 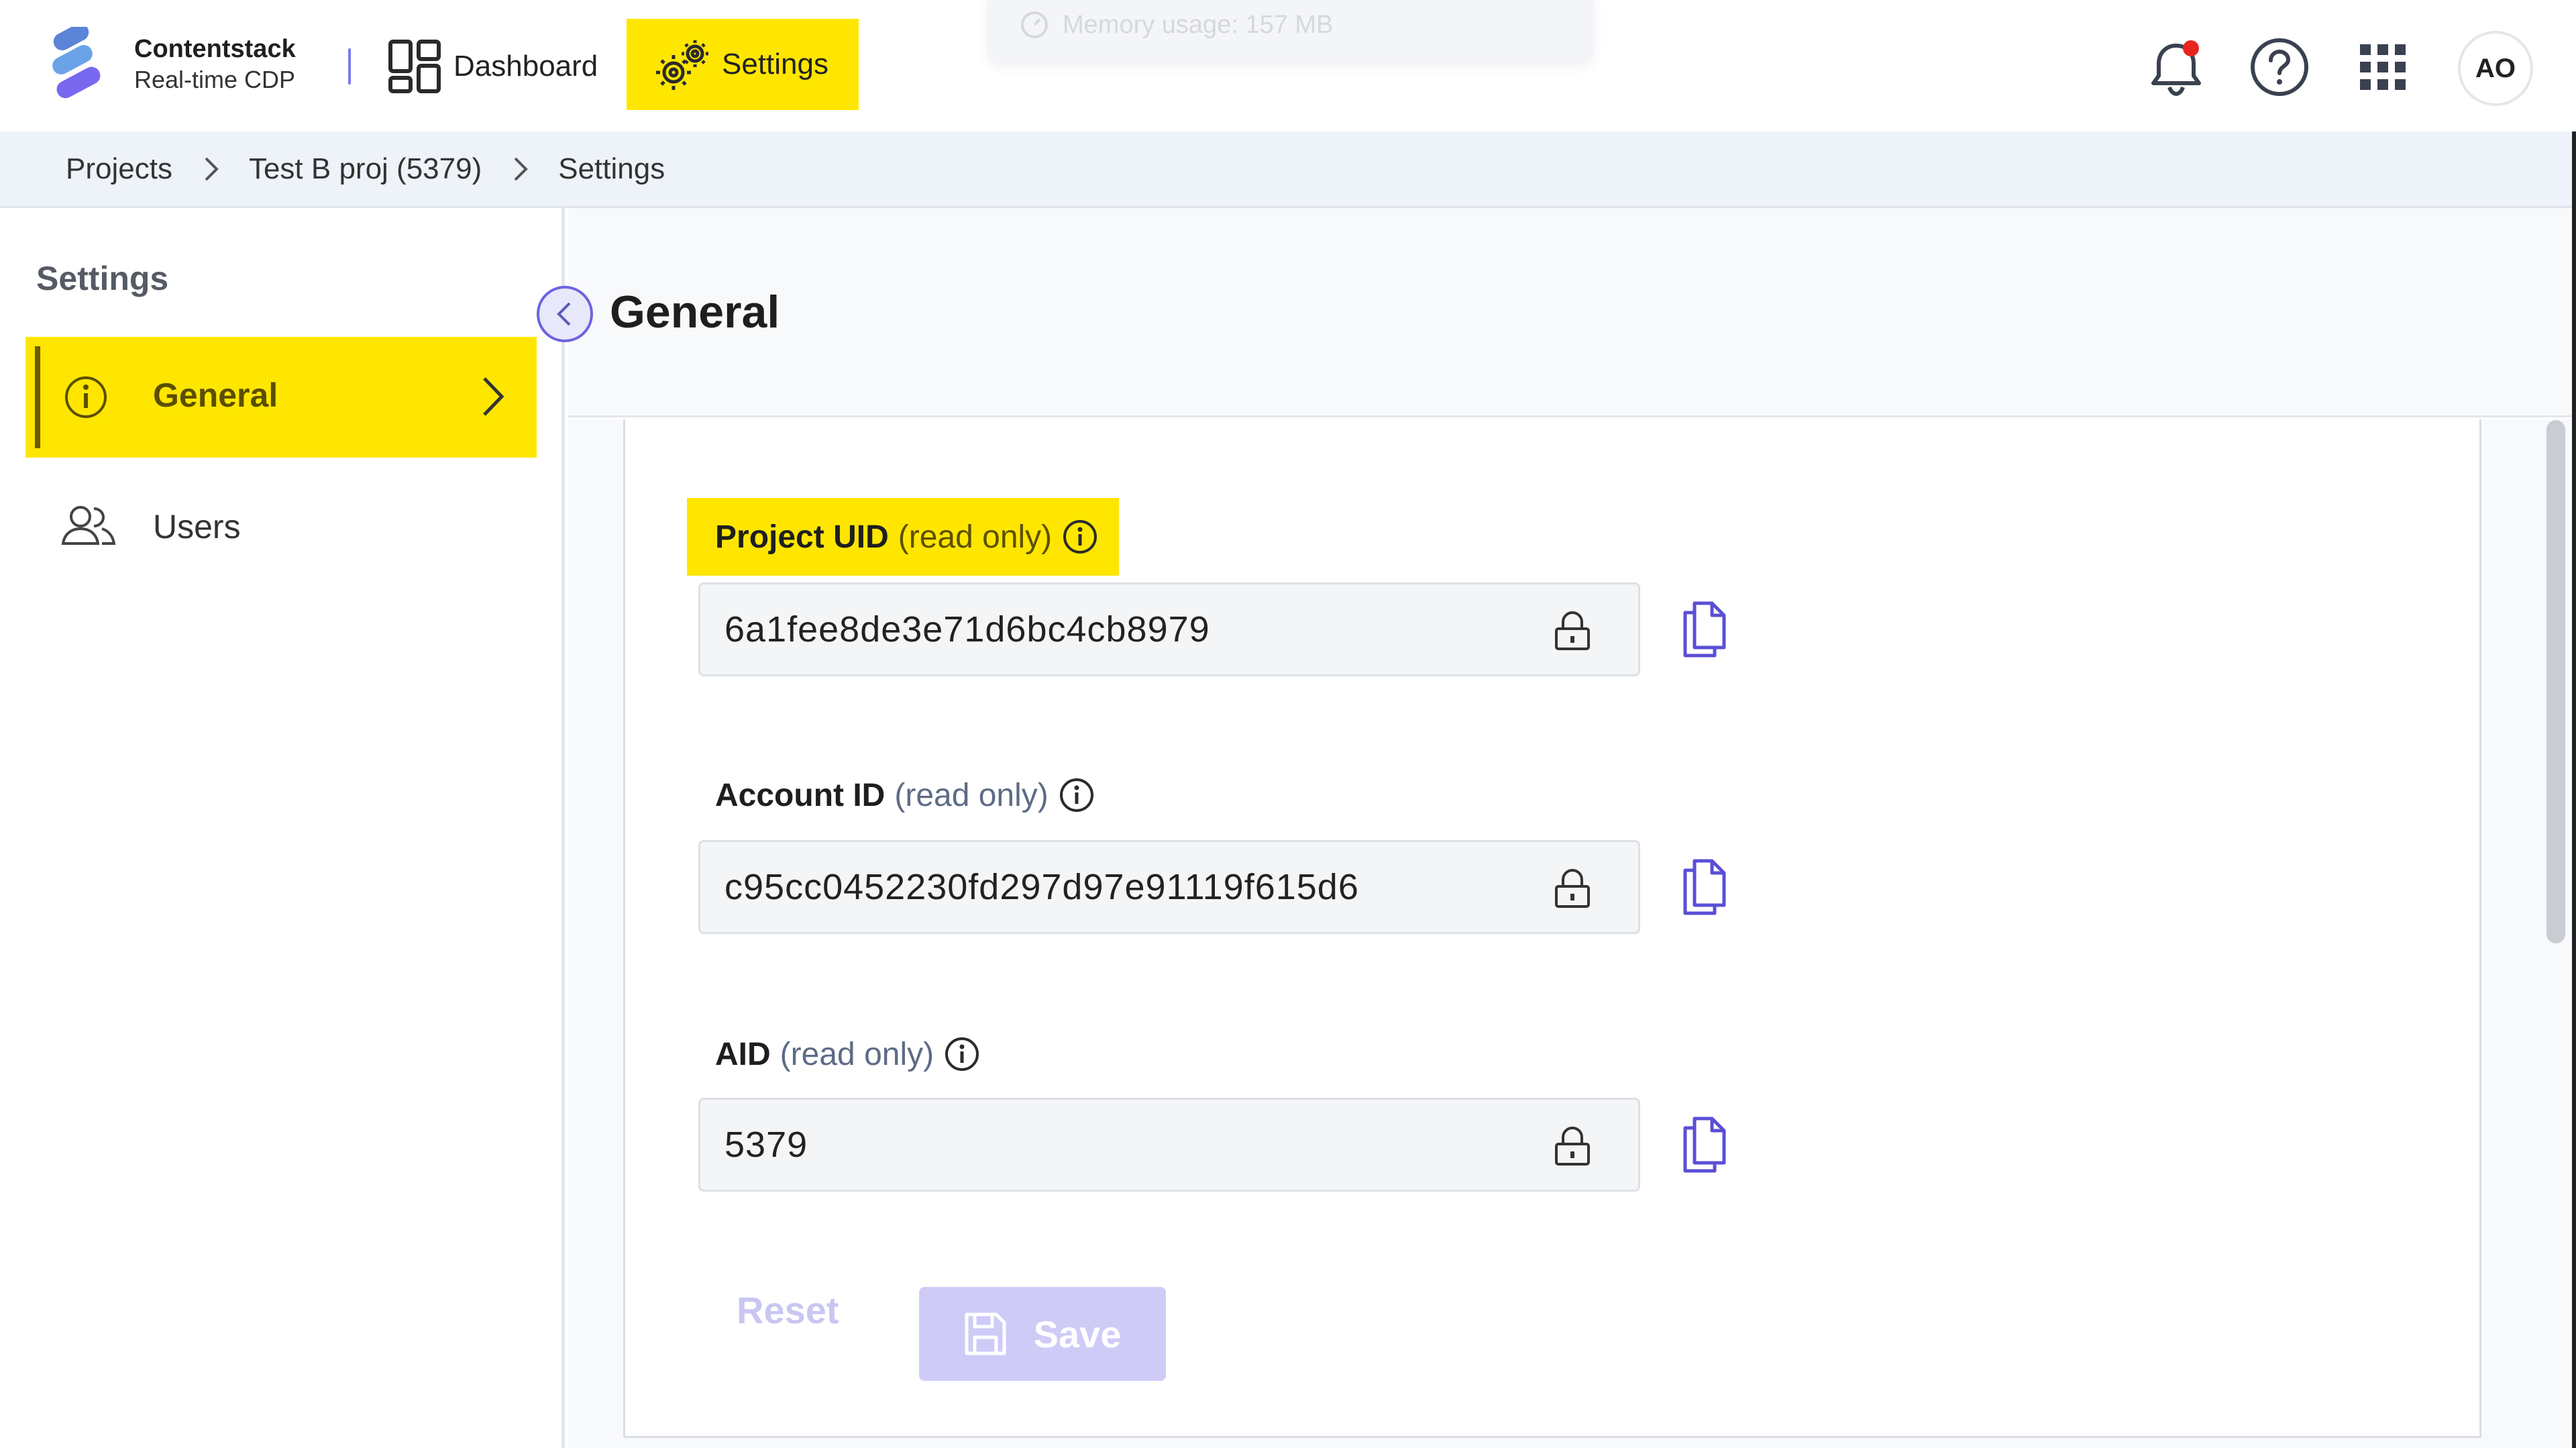 What do you see at coordinates (281, 397) in the screenshot?
I see `sidebar-item-general: General` at bounding box center [281, 397].